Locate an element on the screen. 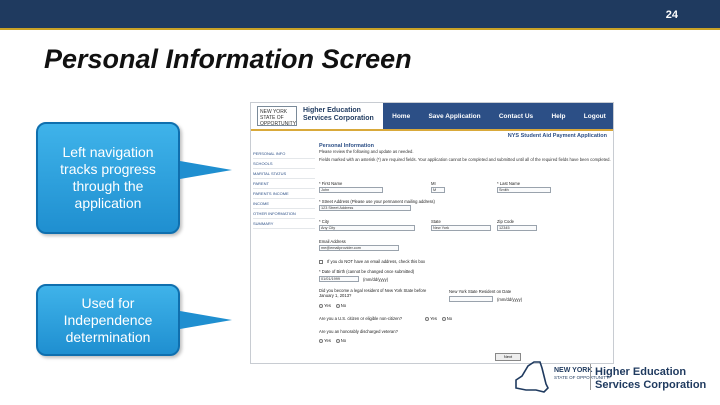 The width and height of the screenshot is (720, 405). left-nav-item: Other Information is located at coordinates (284, 214).